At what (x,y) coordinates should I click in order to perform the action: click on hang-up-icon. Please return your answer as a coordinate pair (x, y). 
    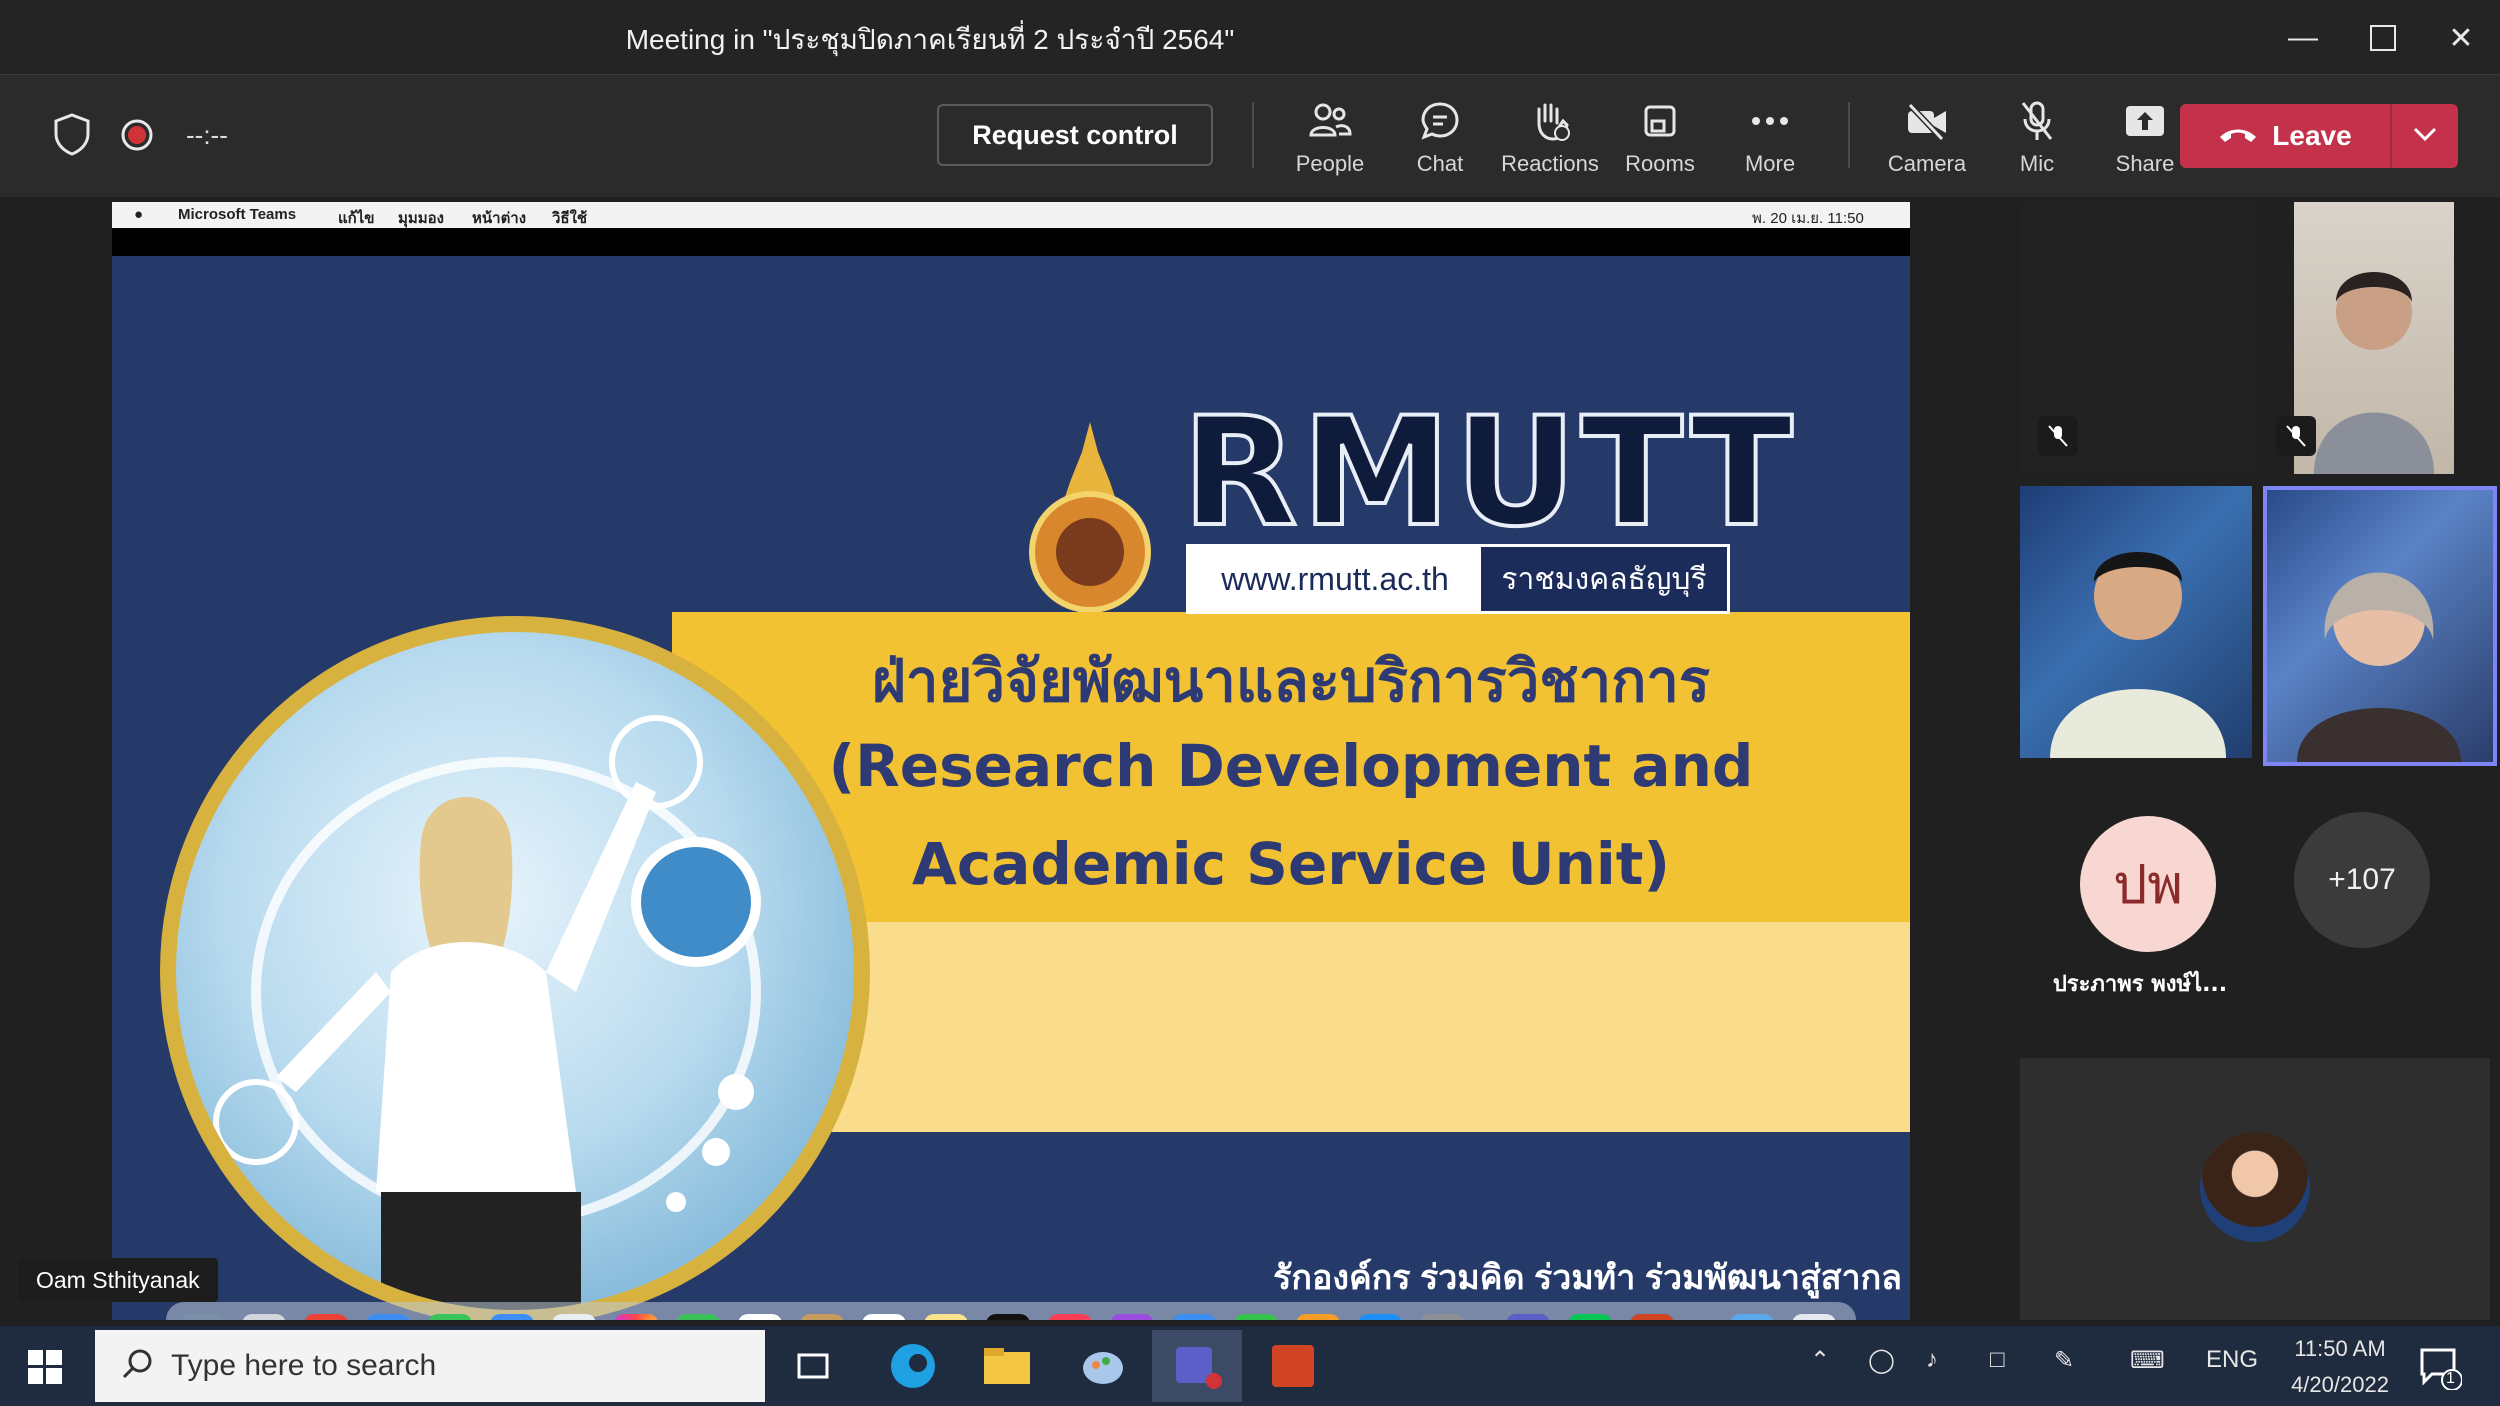
    Looking at the image, I should click on (2238, 136).